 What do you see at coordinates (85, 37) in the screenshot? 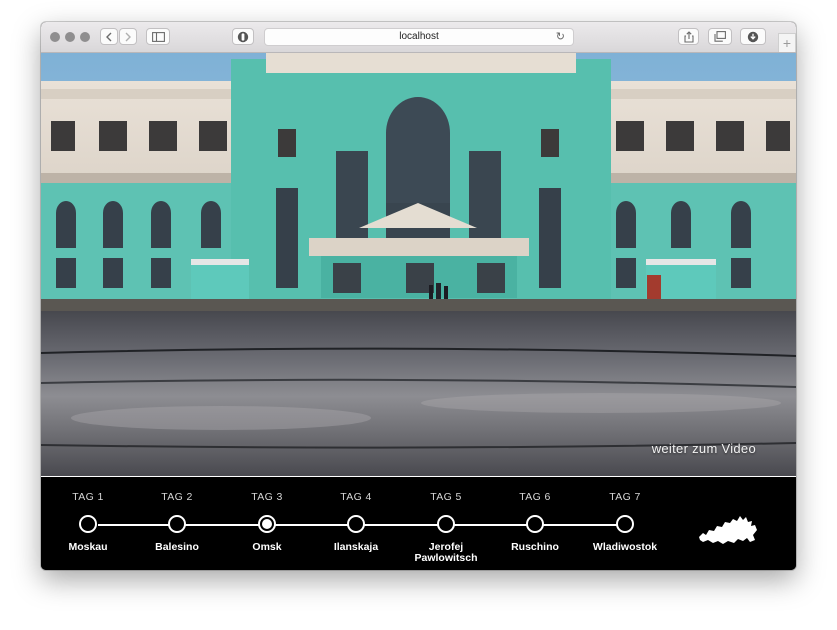
I see `zoom-window-button` at bounding box center [85, 37].